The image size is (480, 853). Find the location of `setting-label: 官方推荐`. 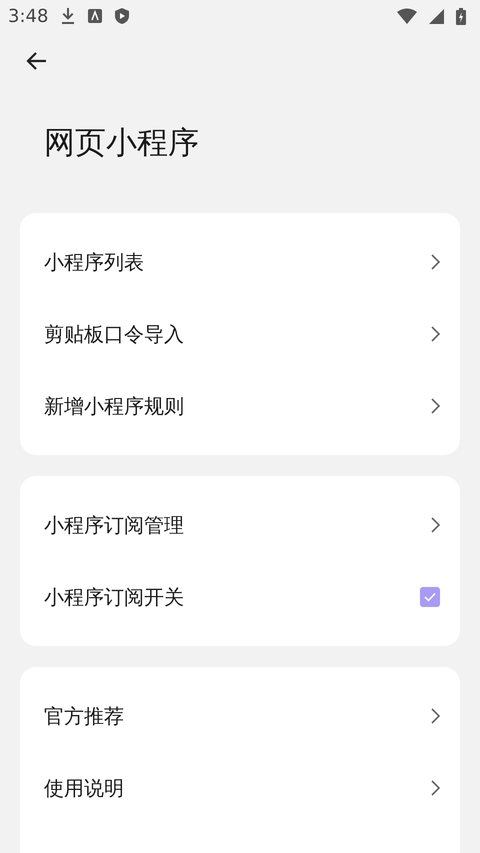

setting-label: 官方推荐 is located at coordinates (84, 716).